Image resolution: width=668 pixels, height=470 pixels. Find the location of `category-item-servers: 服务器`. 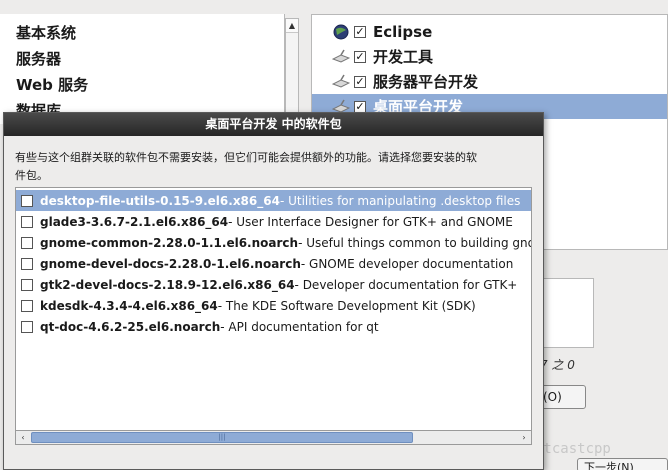

category-item-servers: 服务器 is located at coordinates (38, 58).